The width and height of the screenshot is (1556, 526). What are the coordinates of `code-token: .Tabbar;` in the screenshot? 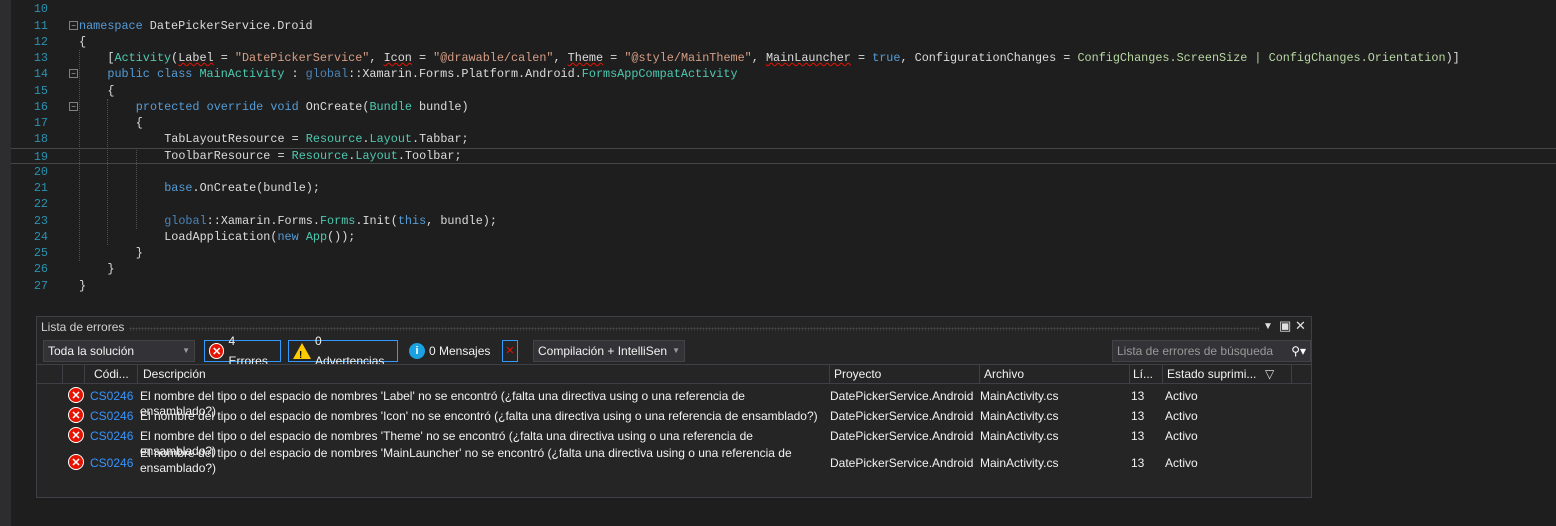 It's located at (440, 139).